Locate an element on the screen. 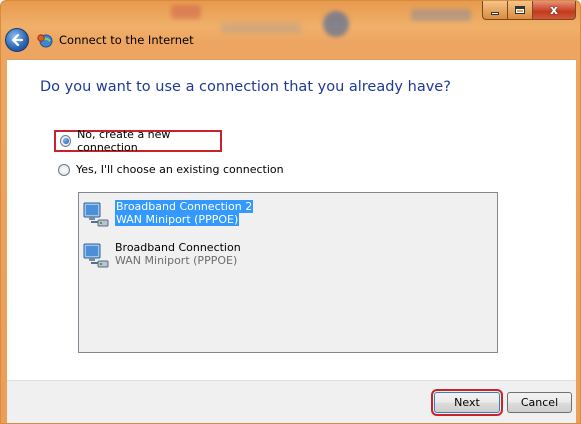 The width and height of the screenshot is (581, 424). connection-name: Broadband Connection 2 is located at coordinates (184, 206).